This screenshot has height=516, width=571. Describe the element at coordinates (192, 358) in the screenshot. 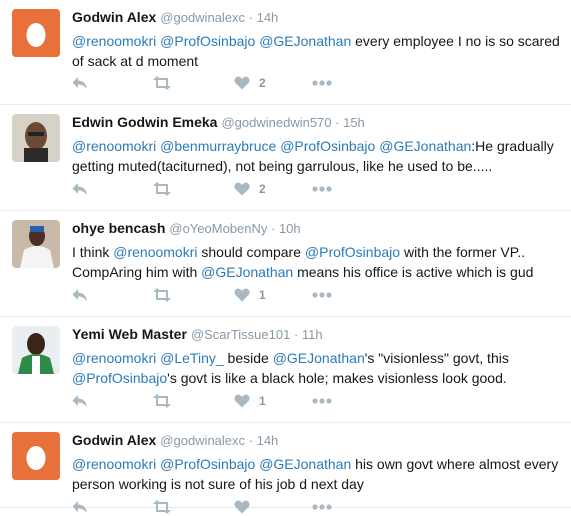

I see `mention-link: @LeTiny_` at that location.